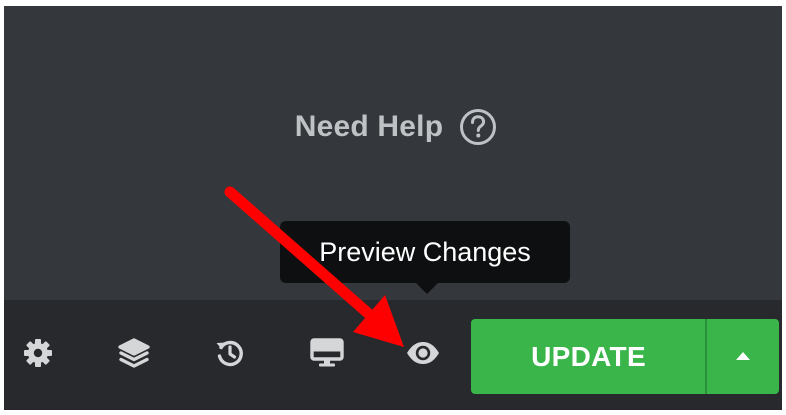 This screenshot has height=415, width=786. I want to click on caret-up-icon, so click(743, 357).